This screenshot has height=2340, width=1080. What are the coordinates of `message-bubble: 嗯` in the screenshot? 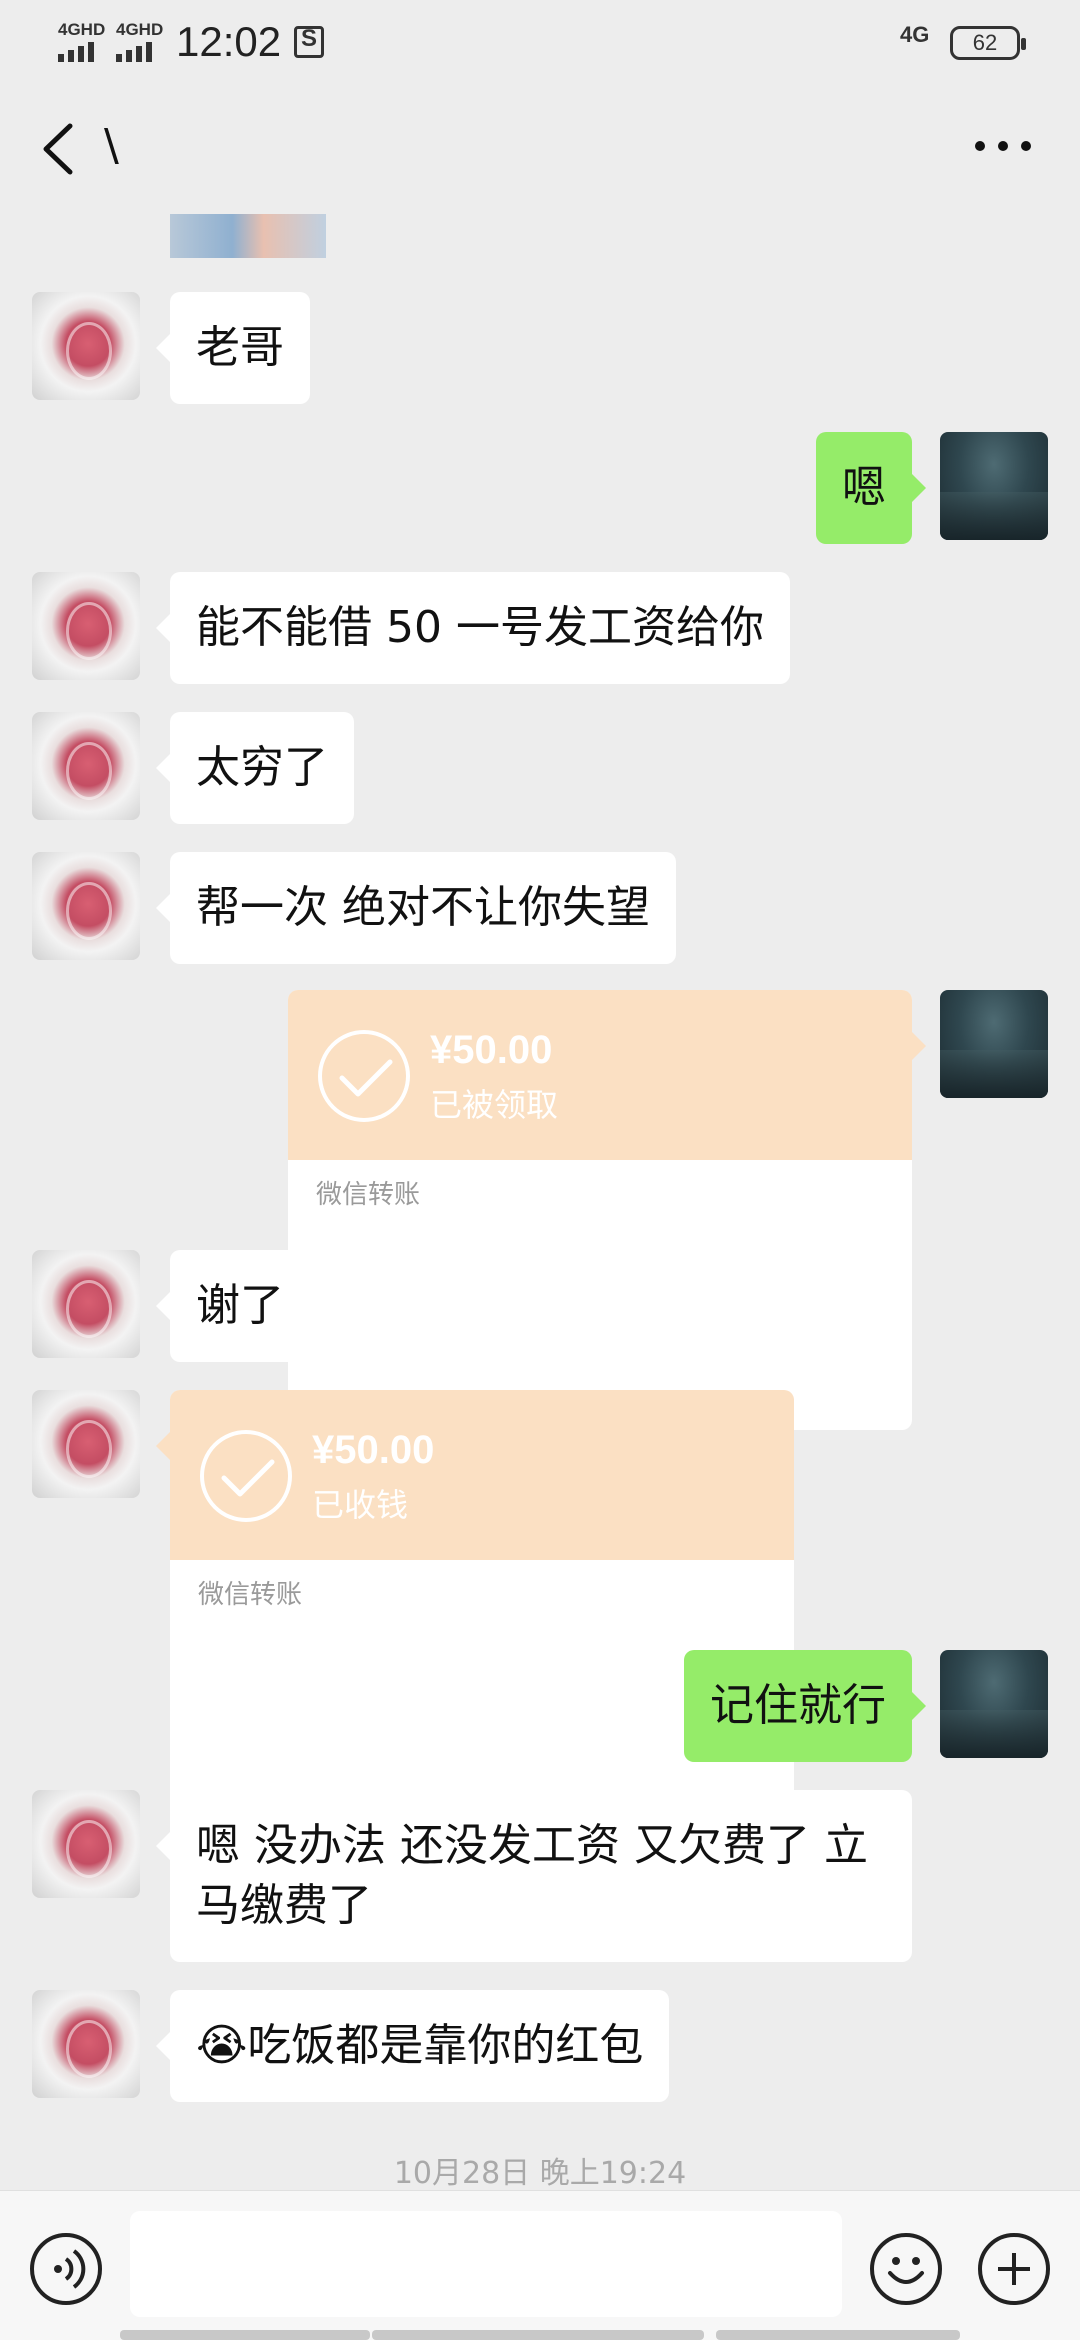 It's located at (871, 488).